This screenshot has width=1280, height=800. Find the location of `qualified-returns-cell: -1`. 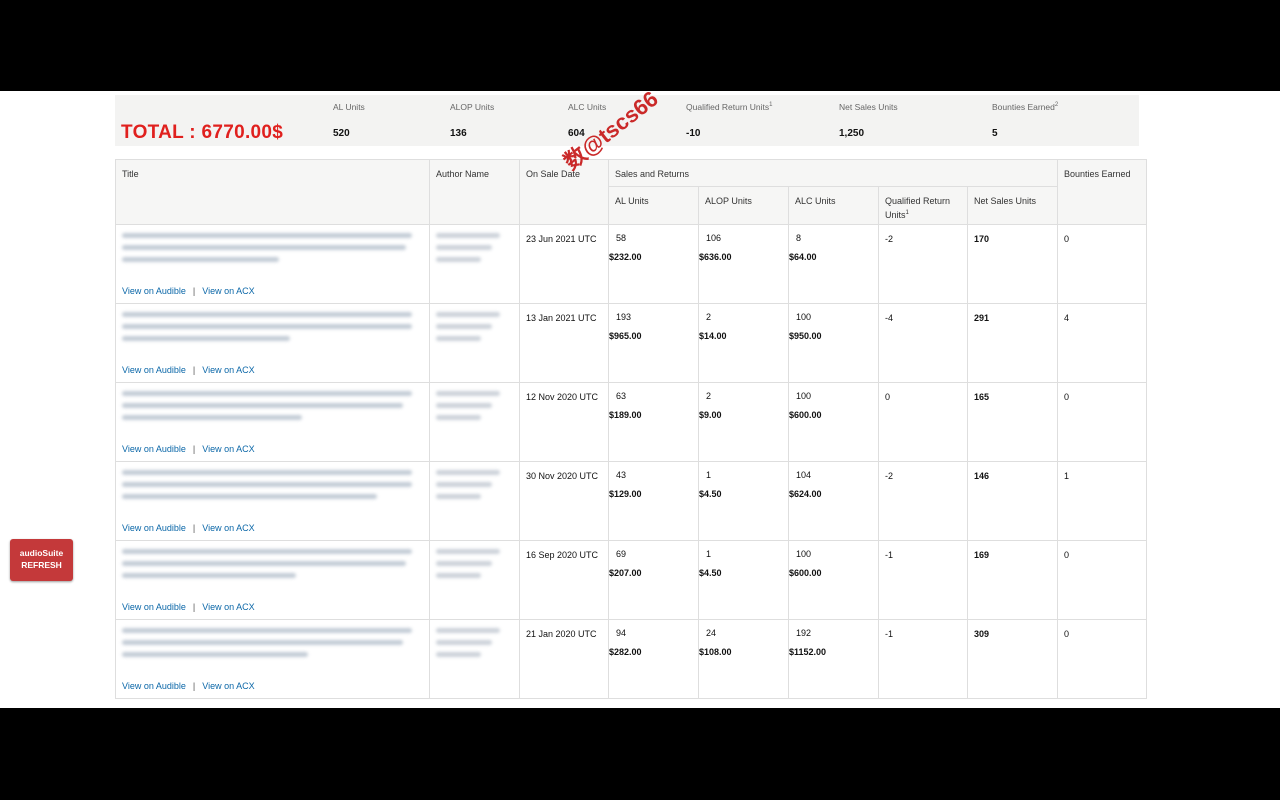

qualified-returns-cell: -1 is located at coordinates (923, 580).